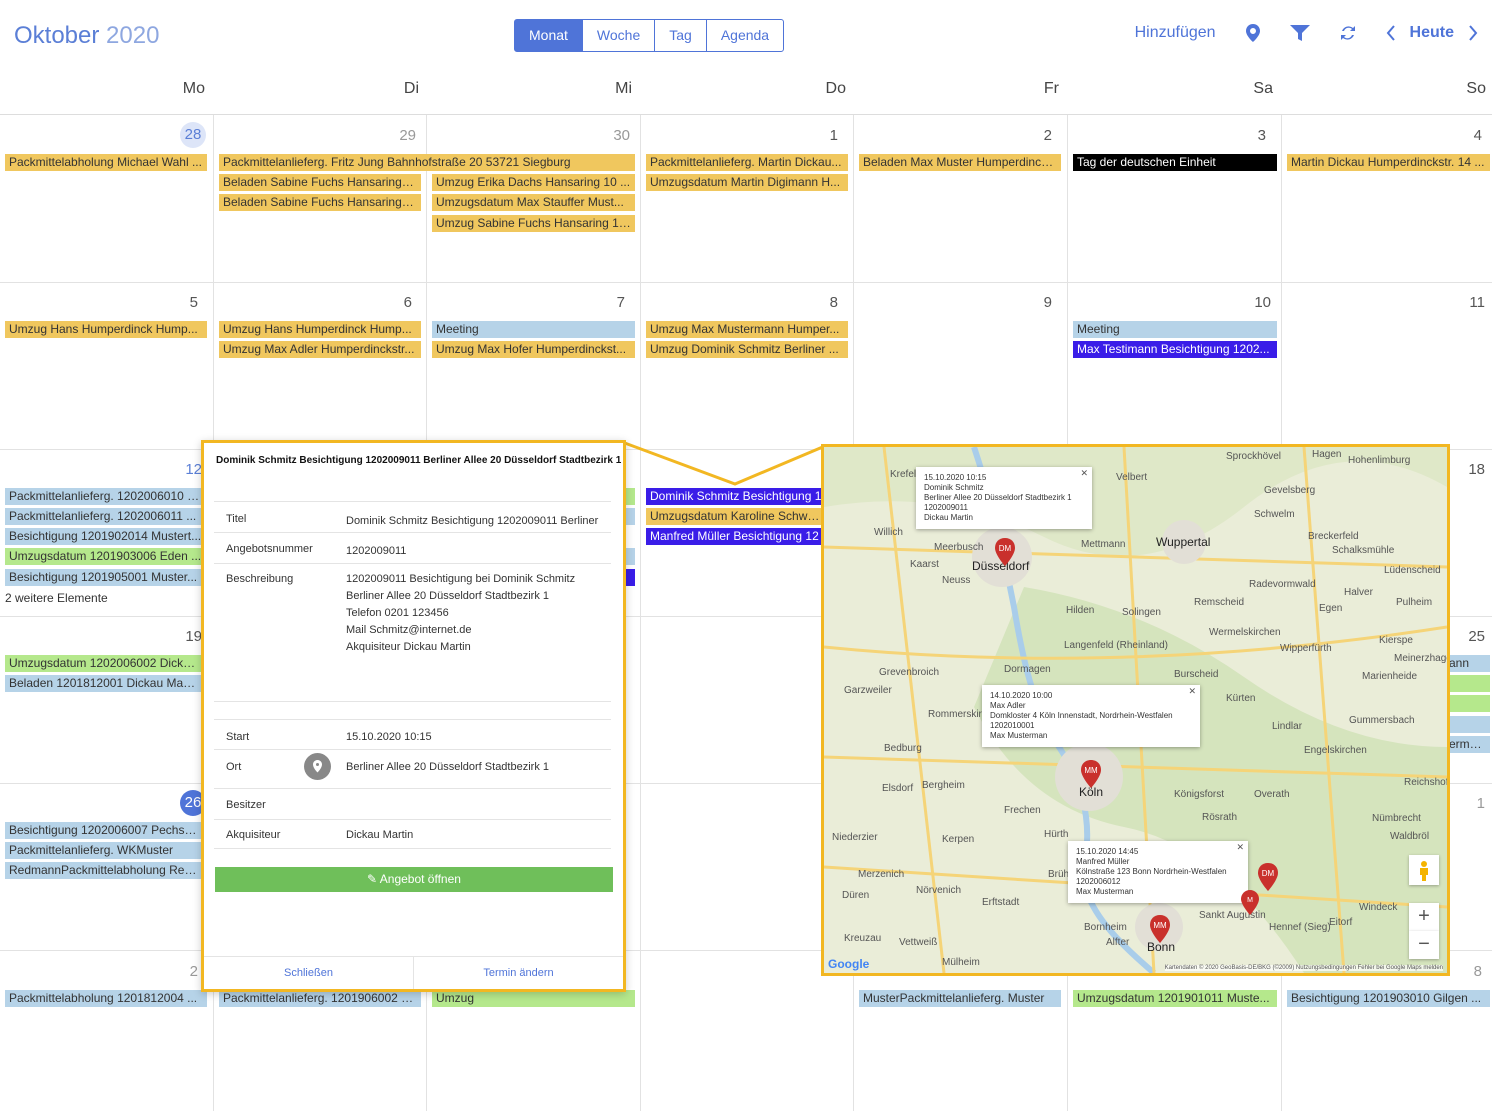 This screenshot has height=1111, width=1492. I want to click on more-events-link: 2 weitere Elemente, so click(56, 598).